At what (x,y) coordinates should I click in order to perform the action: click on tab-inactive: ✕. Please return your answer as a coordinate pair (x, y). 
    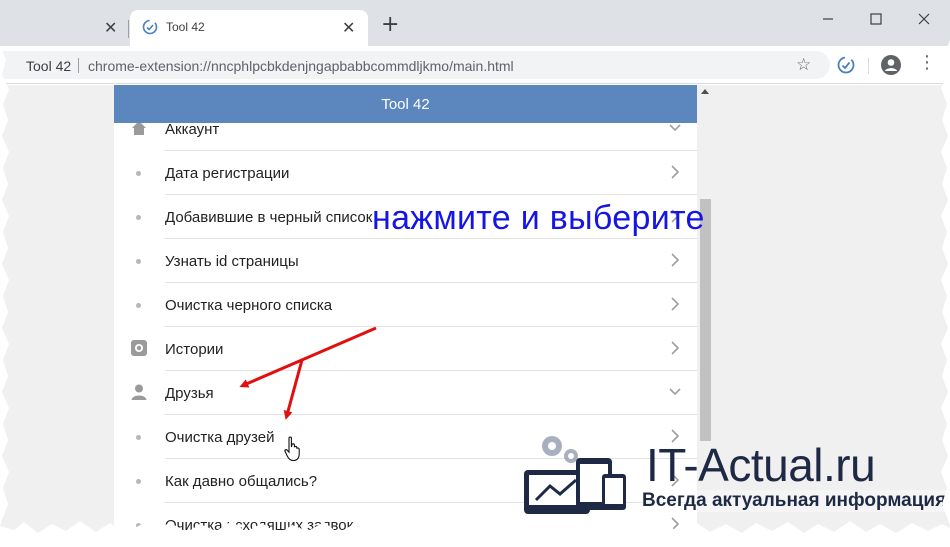
    Looking at the image, I should click on (64, 28).